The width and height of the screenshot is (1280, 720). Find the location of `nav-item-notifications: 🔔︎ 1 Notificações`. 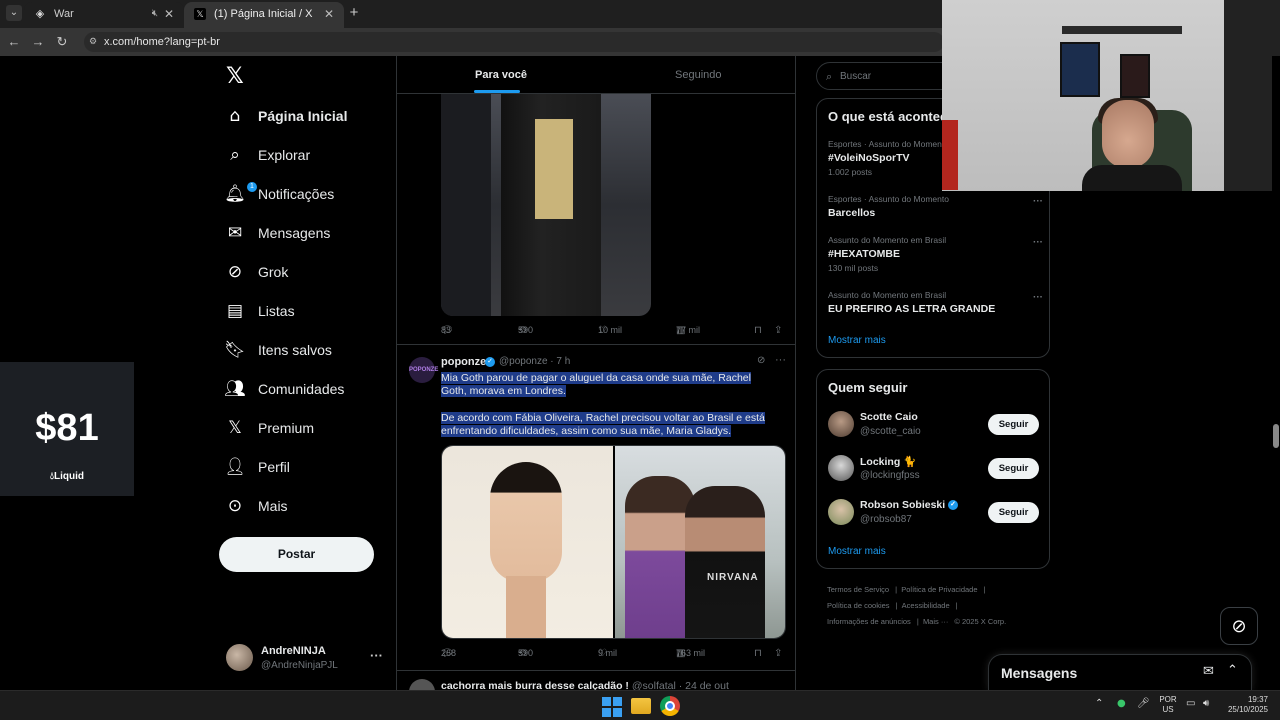

nav-item-notifications: 🔔︎ 1 Notificações is located at coordinates (309, 194).